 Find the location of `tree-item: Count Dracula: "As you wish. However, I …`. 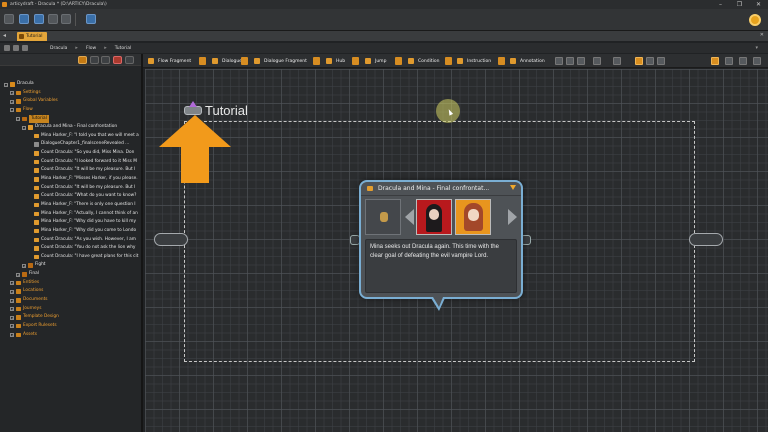

tree-item: Count Dracula: "As you wish. However, I … is located at coordinates (70, 240).